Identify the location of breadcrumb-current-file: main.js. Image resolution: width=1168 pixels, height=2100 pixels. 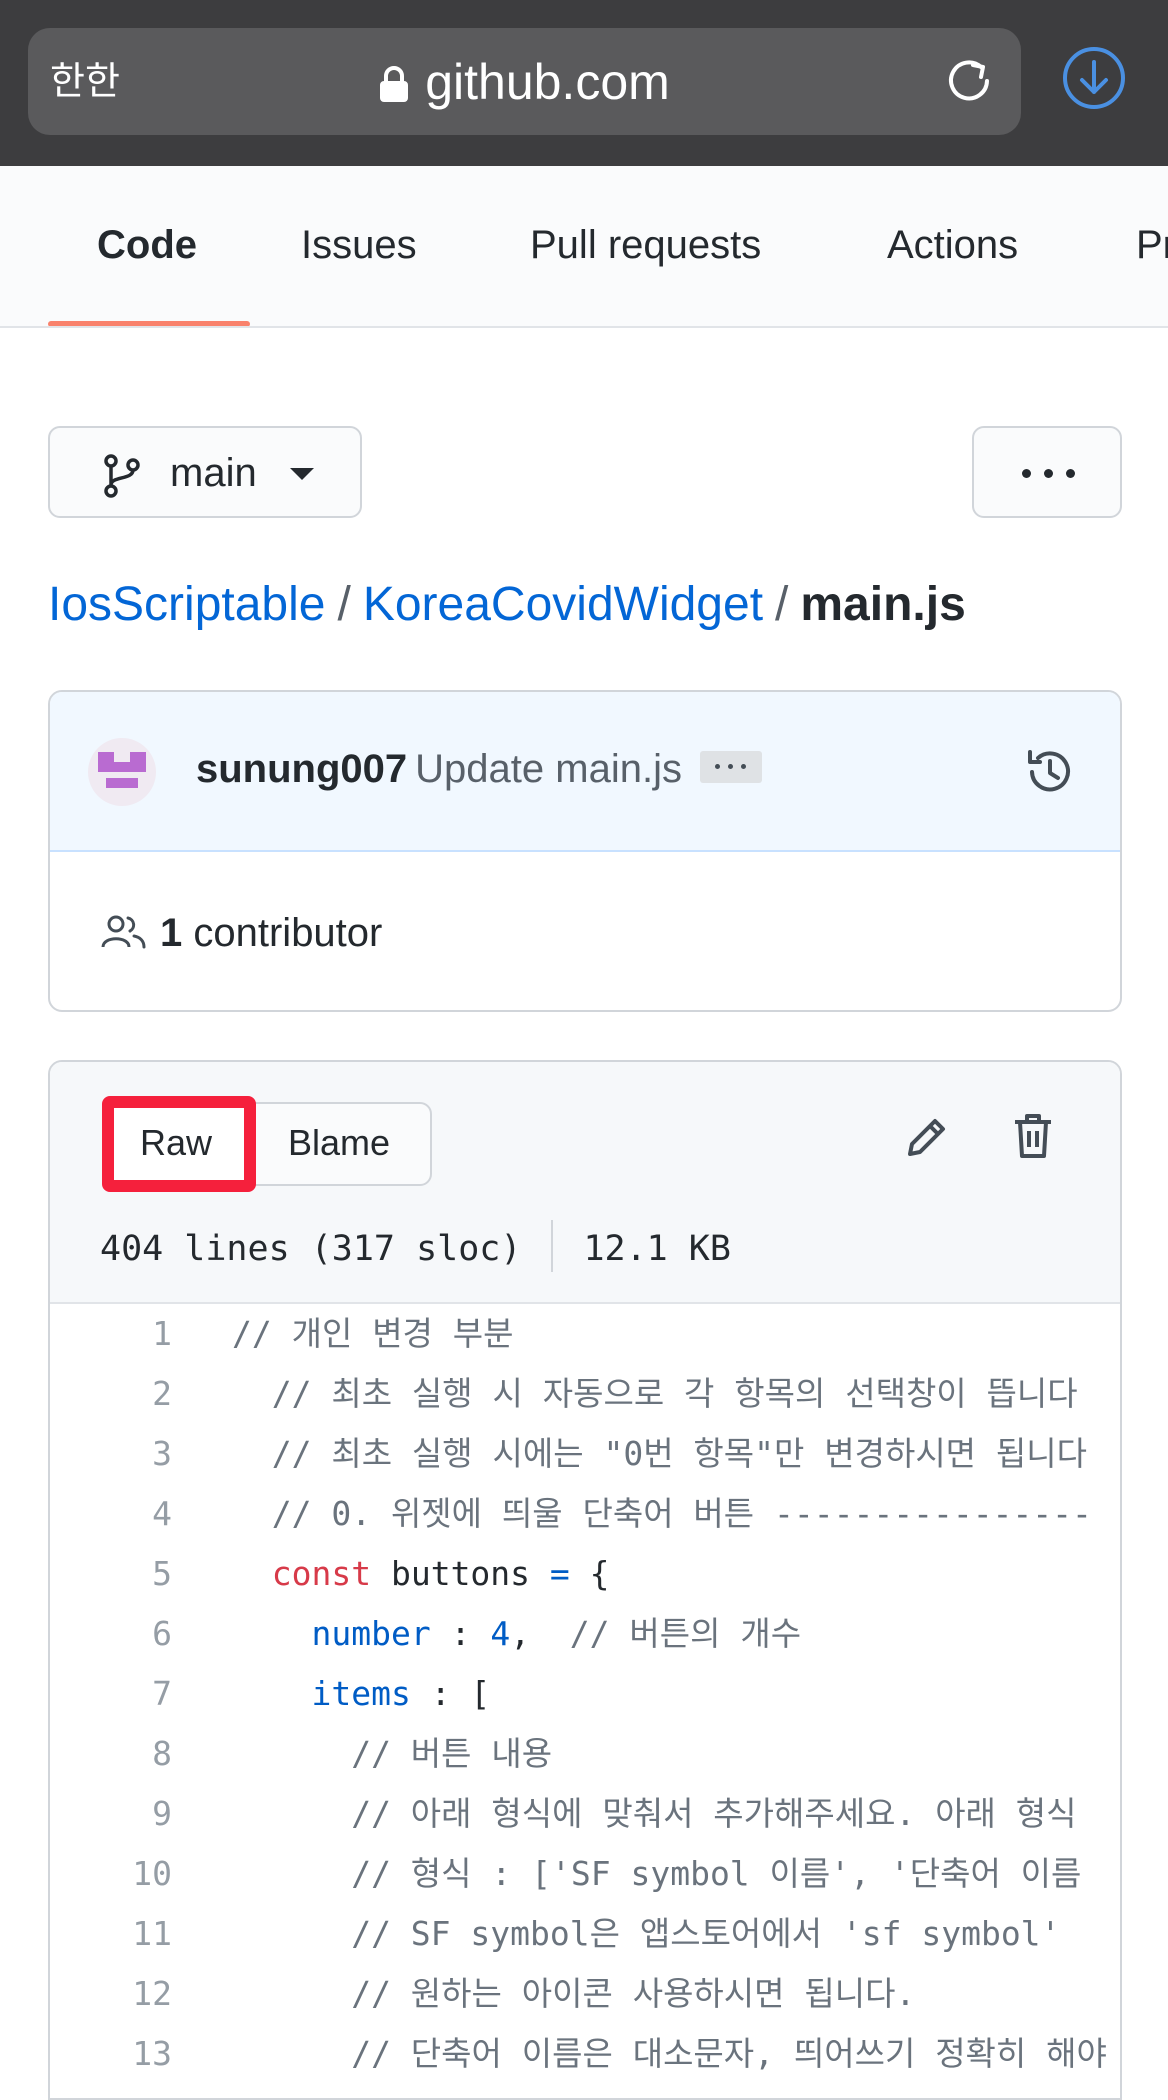
(883, 604).